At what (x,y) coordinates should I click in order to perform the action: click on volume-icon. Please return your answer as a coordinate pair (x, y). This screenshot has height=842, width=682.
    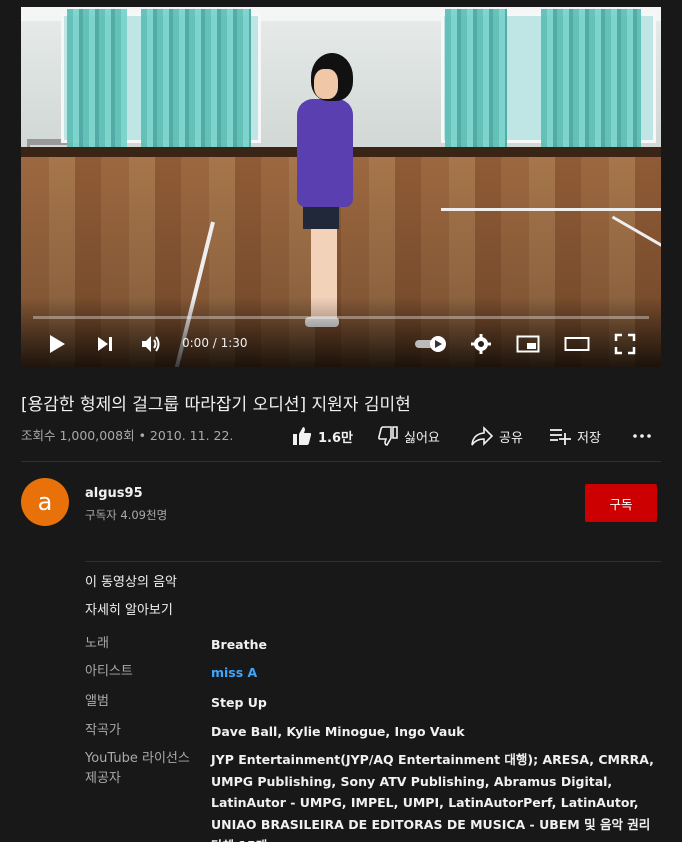
    Looking at the image, I should click on (151, 344).